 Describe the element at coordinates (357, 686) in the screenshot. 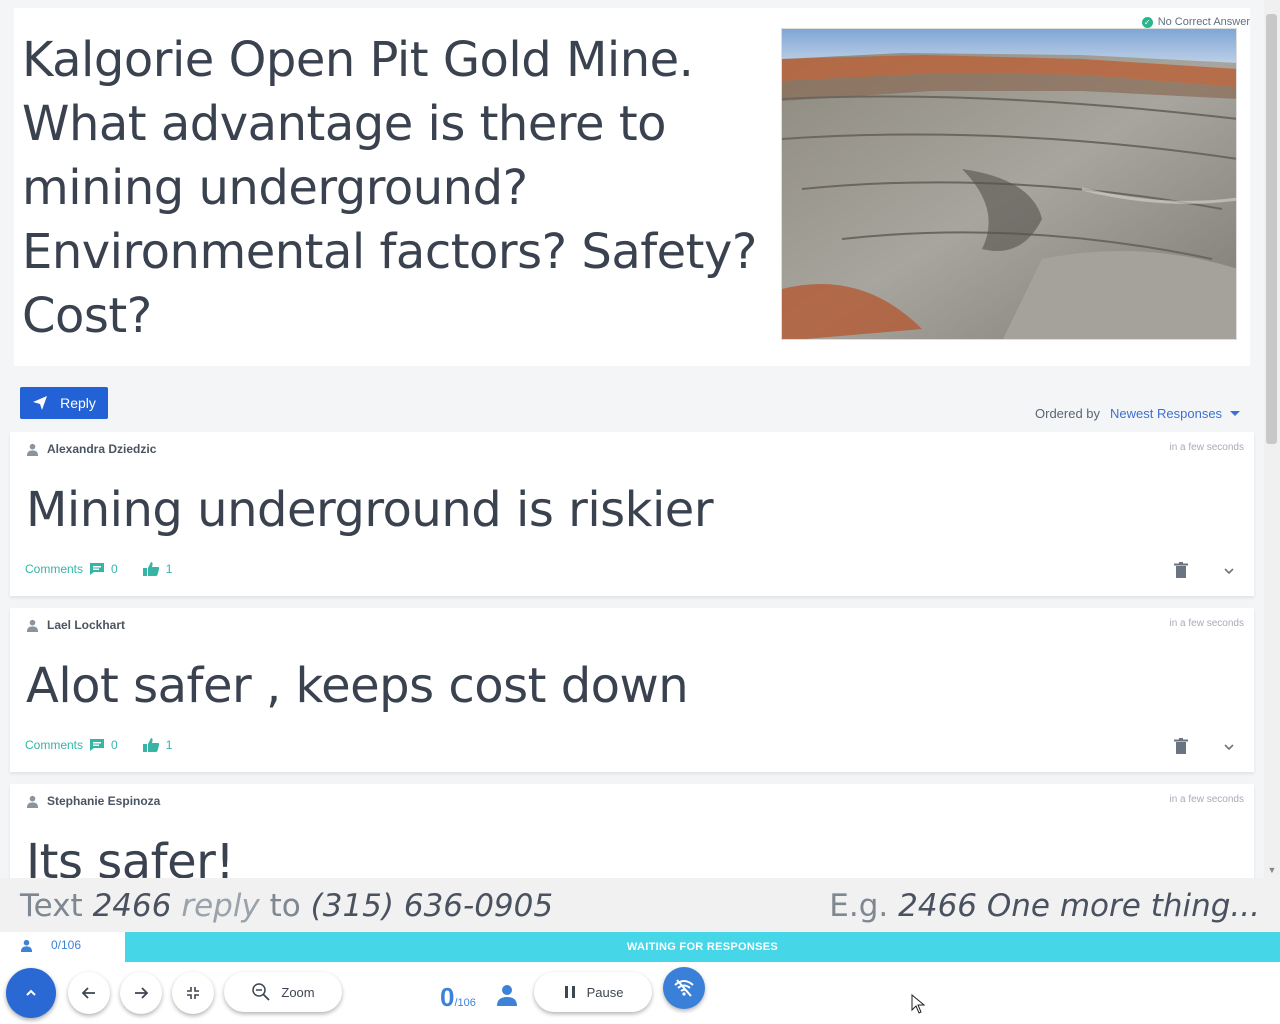

I see `response-text: Alot safer , keeps cost down` at that location.